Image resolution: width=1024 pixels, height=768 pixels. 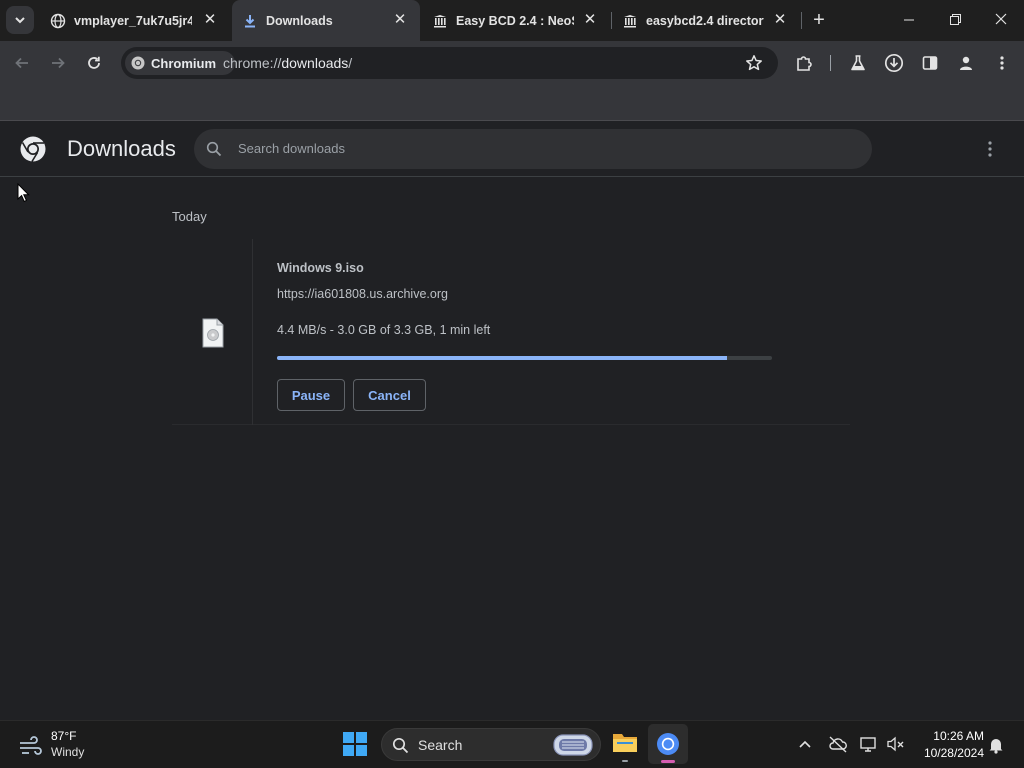 I want to click on tab-title: vmplayer_7uk7u5jr45, so click(x=133, y=20).